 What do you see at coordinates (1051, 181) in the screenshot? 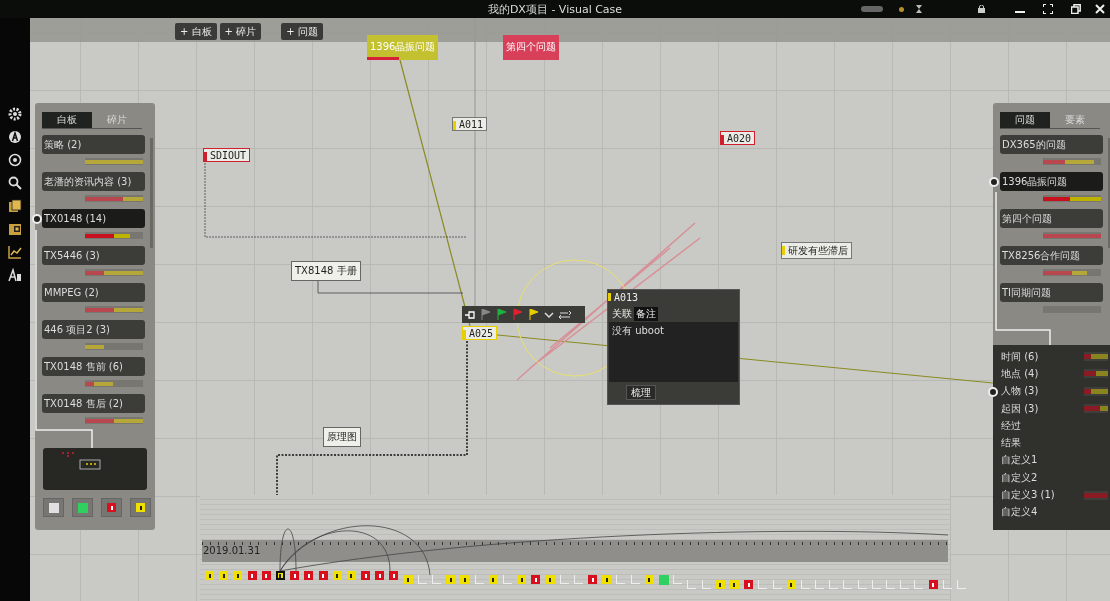
I see `list-item: 1396晶振问题` at bounding box center [1051, 181].